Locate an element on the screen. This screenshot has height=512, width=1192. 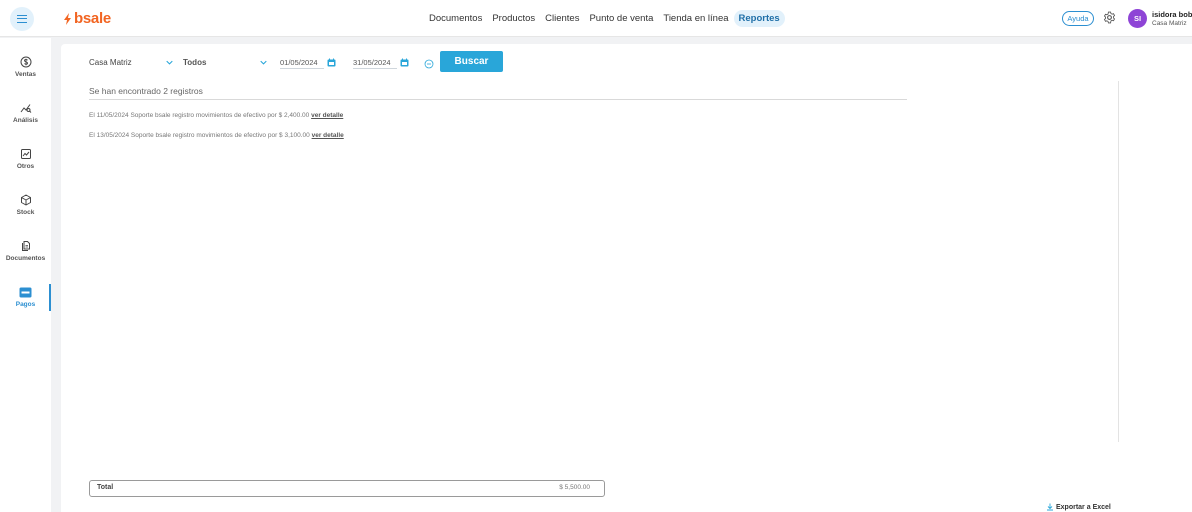
sidebar-item-label: Pagos is located at coordinates (25, 304).